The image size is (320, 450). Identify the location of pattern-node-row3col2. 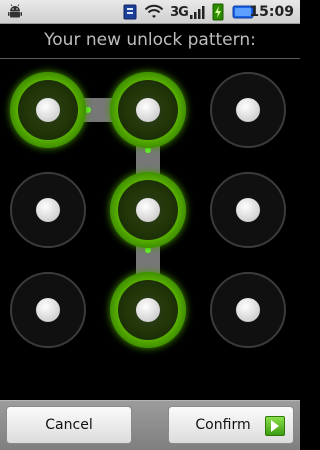
(148, 310).